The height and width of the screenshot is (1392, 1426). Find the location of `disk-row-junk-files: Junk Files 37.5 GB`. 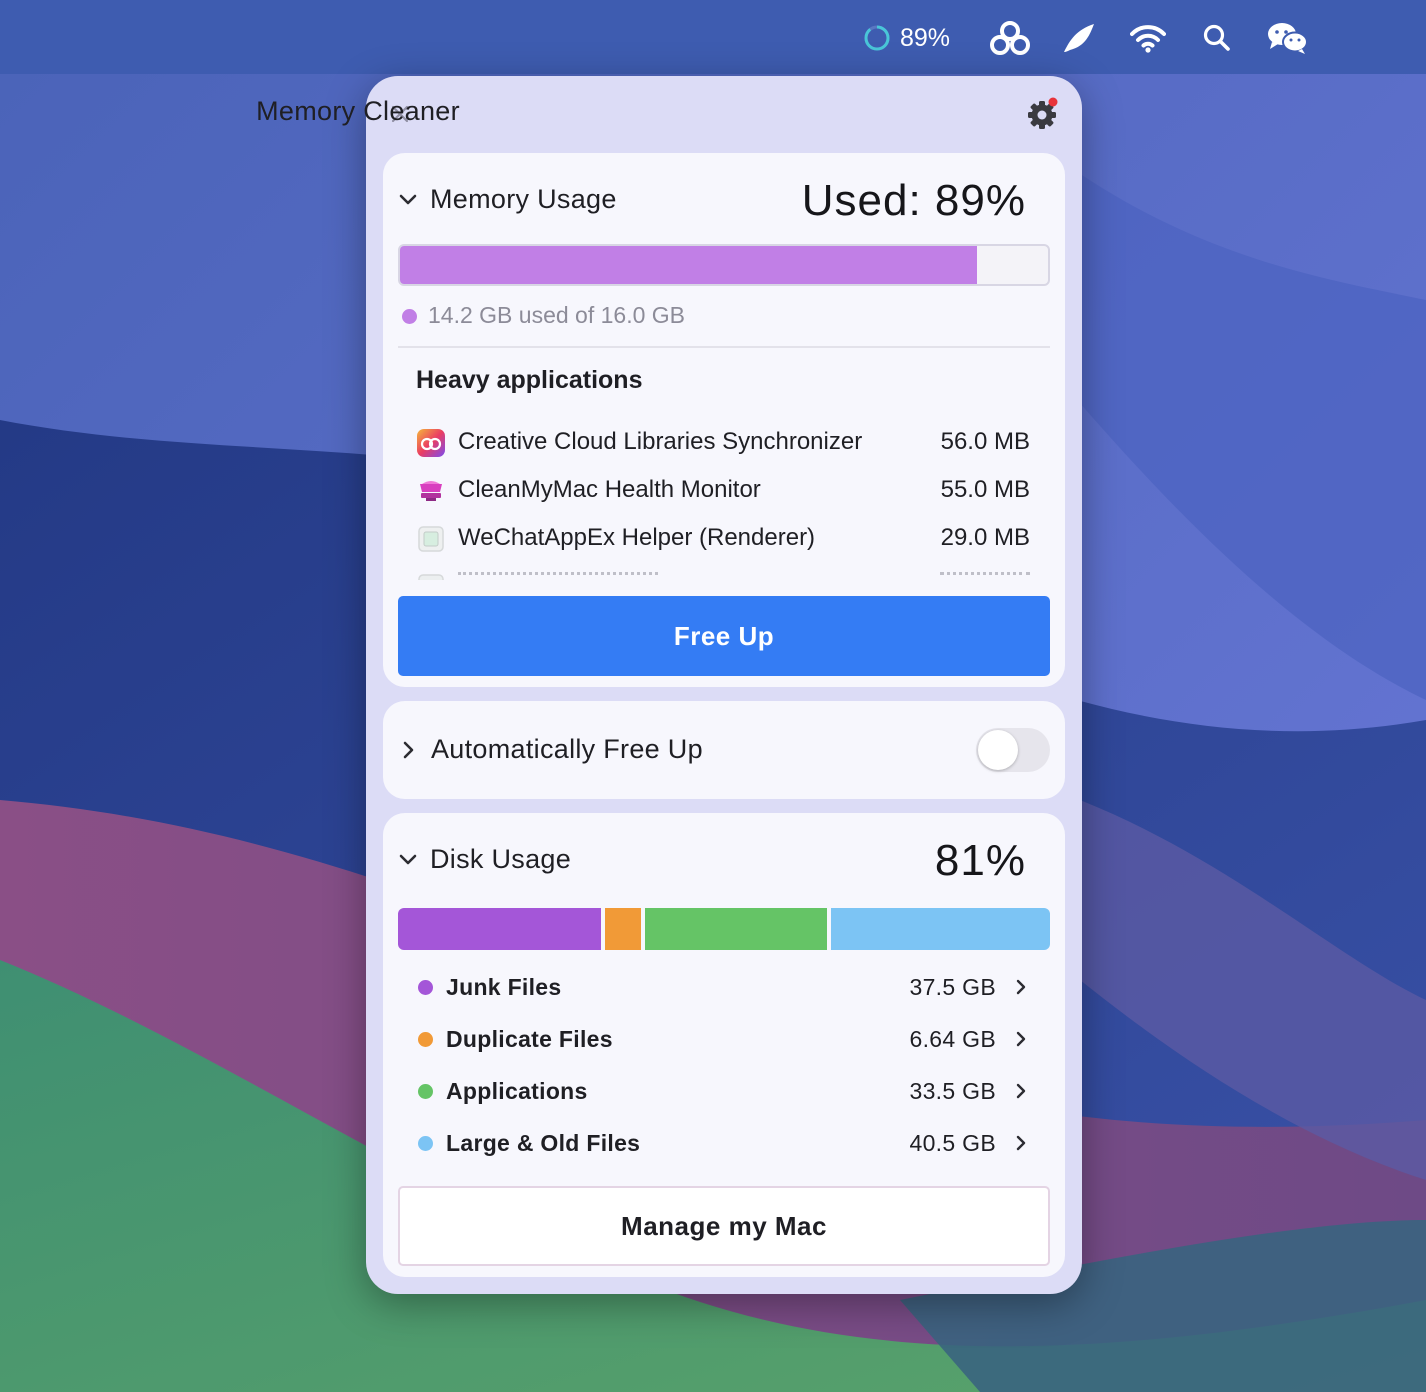

disk-row-junk-files: Junk Files 37.5 GB is located at coordinates (724, 988).